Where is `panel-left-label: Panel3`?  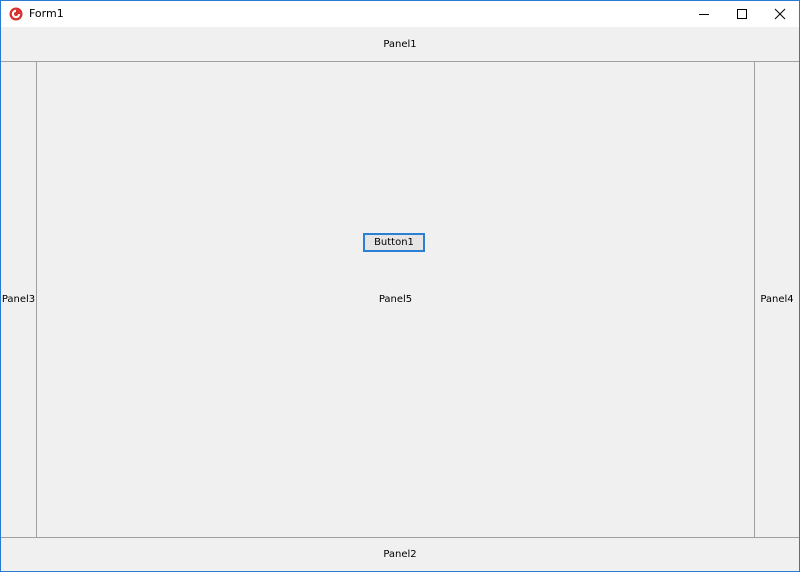 panel-left-label: Panel3 is located at coordinates (18, 299).